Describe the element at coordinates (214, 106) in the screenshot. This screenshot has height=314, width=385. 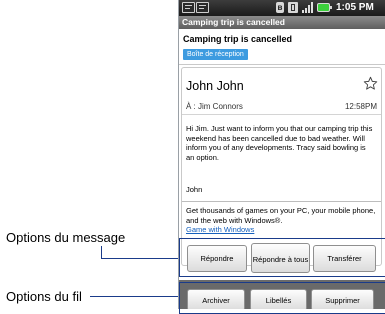
I see `recipient-line: À : Jim Connors` at that location.